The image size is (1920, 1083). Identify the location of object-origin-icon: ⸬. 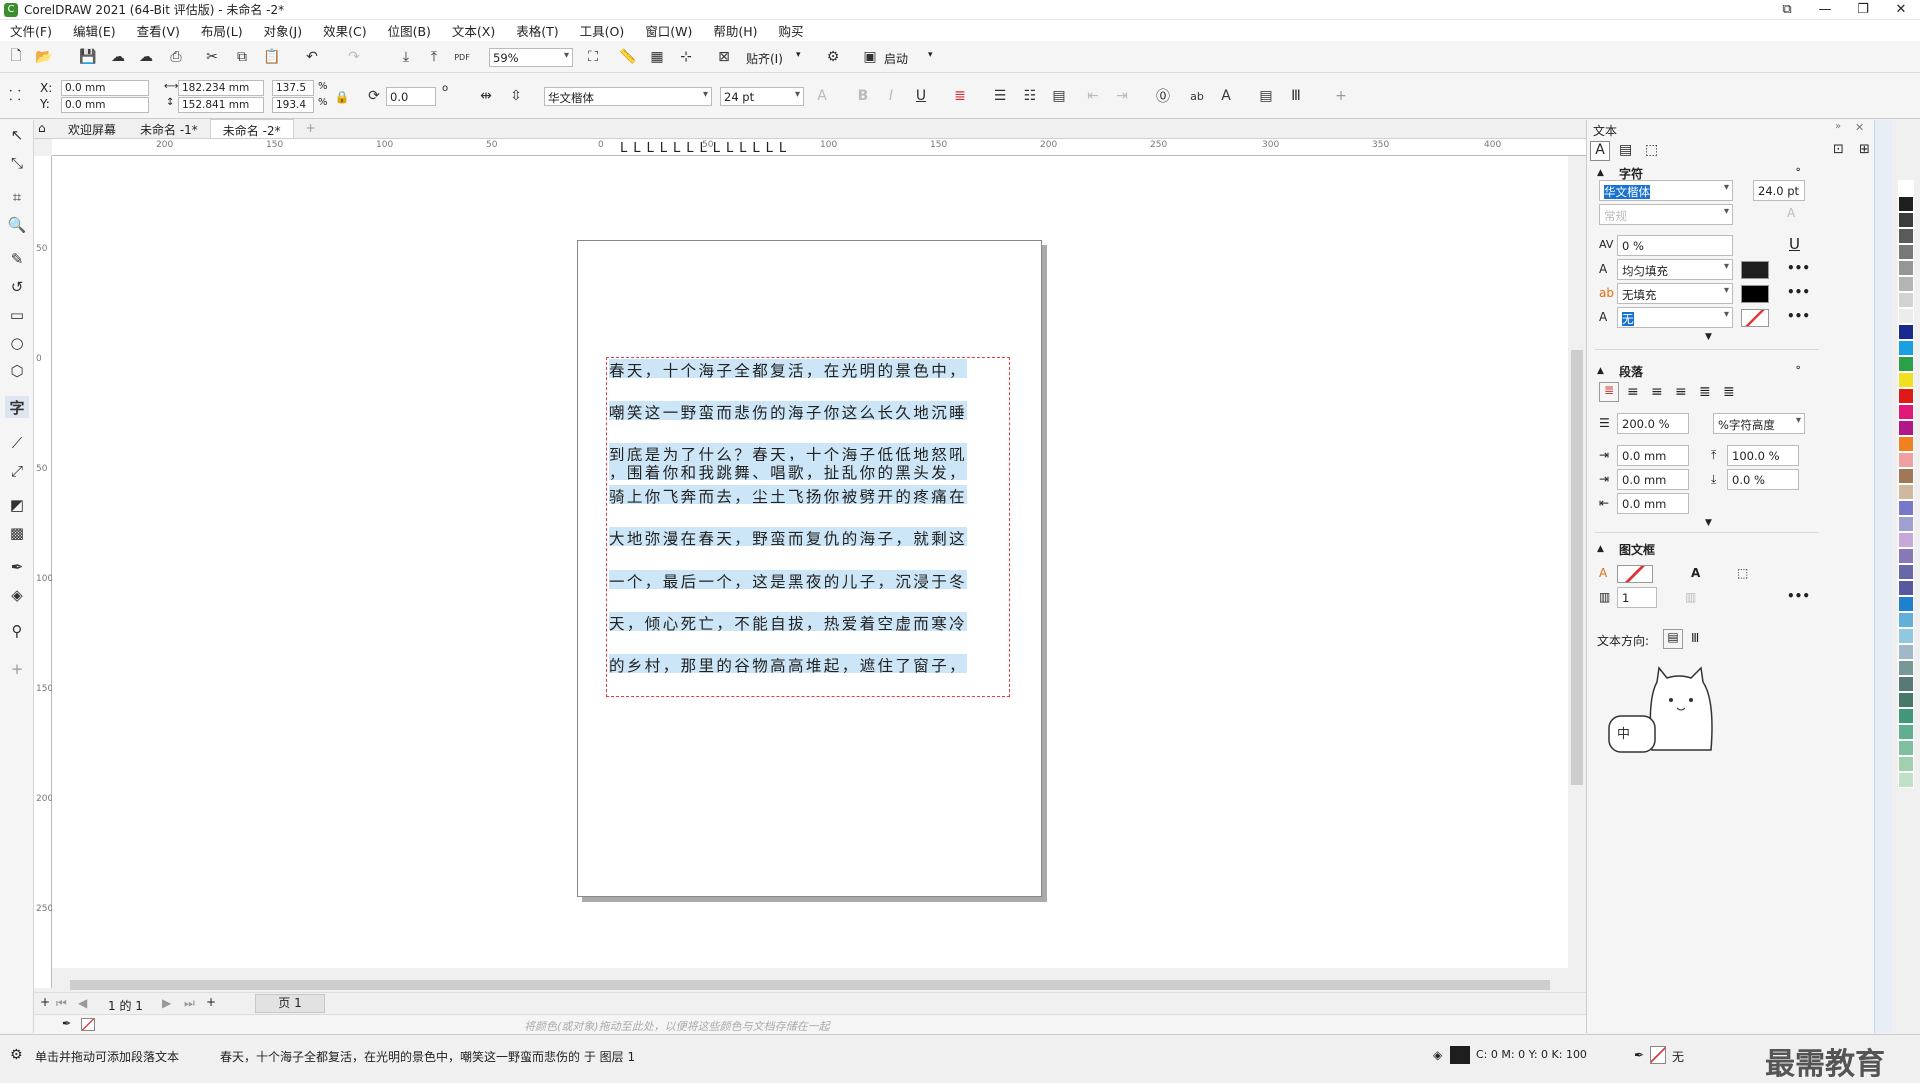
(15, 95).